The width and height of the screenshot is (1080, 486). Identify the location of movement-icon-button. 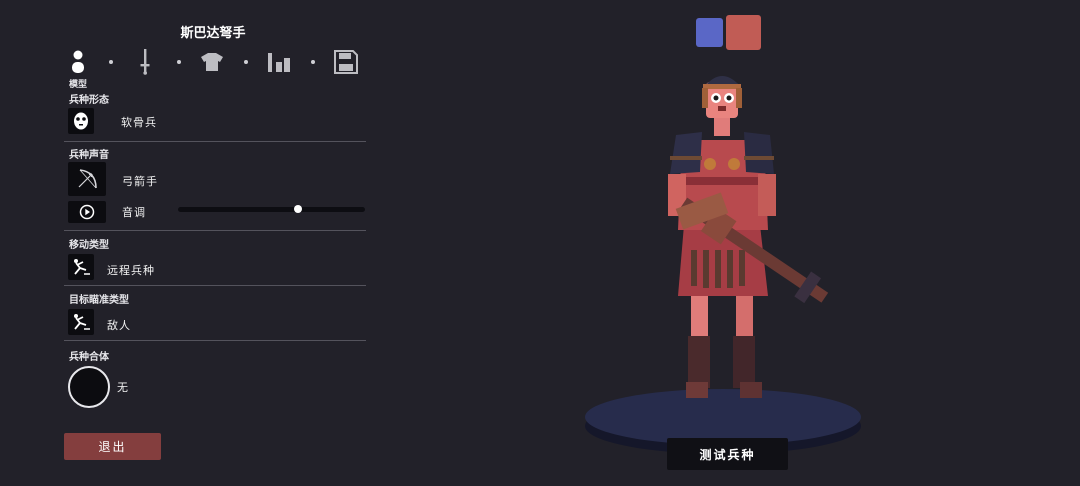
(81, 267).